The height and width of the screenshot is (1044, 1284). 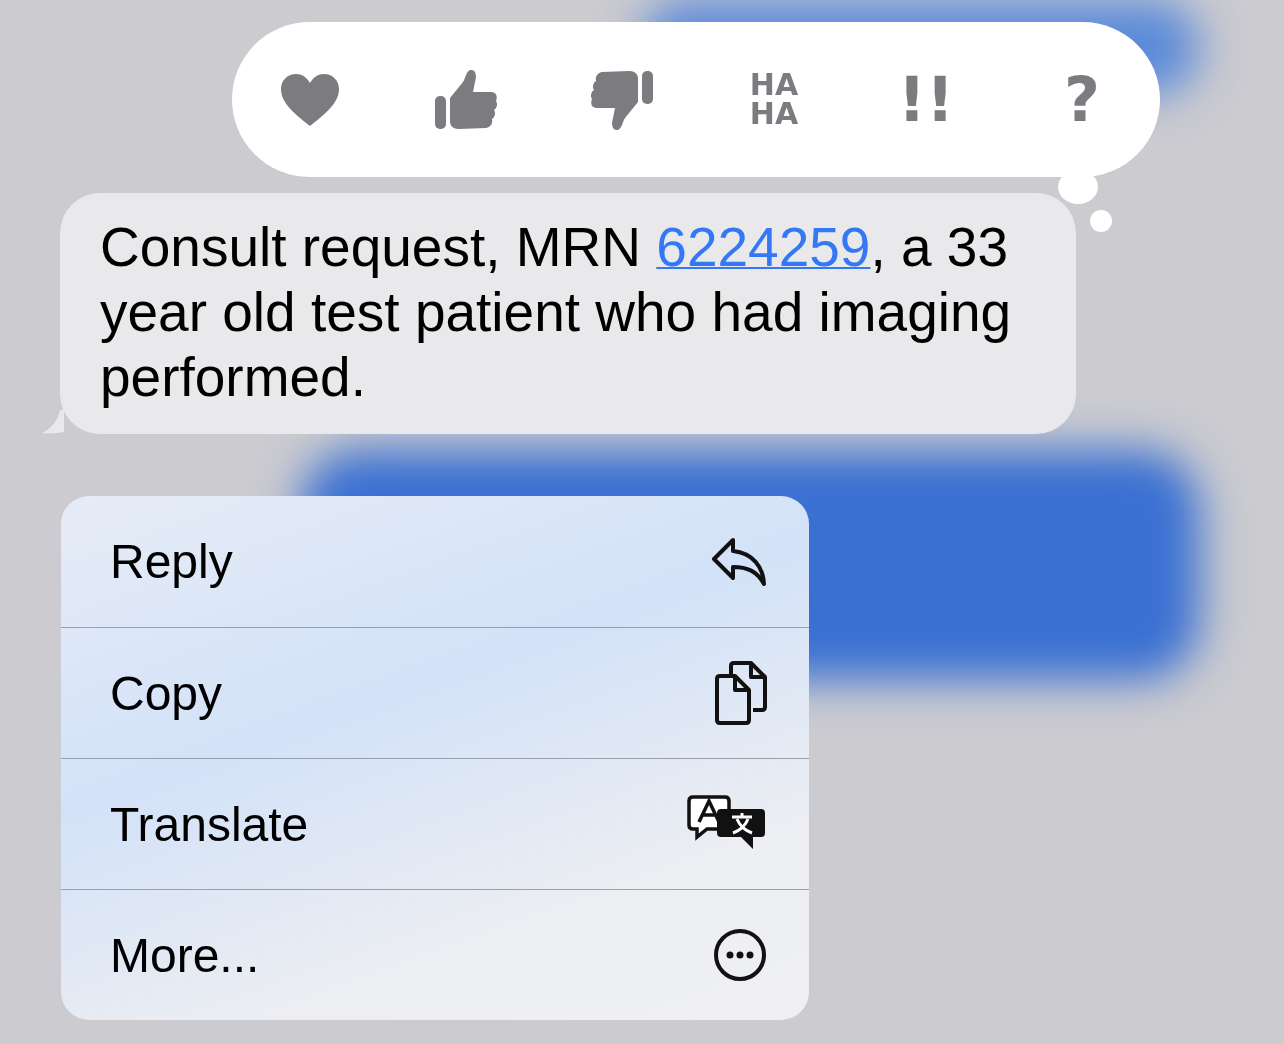 I want to click on menu-item: Translate, so click(x=435, y=823).